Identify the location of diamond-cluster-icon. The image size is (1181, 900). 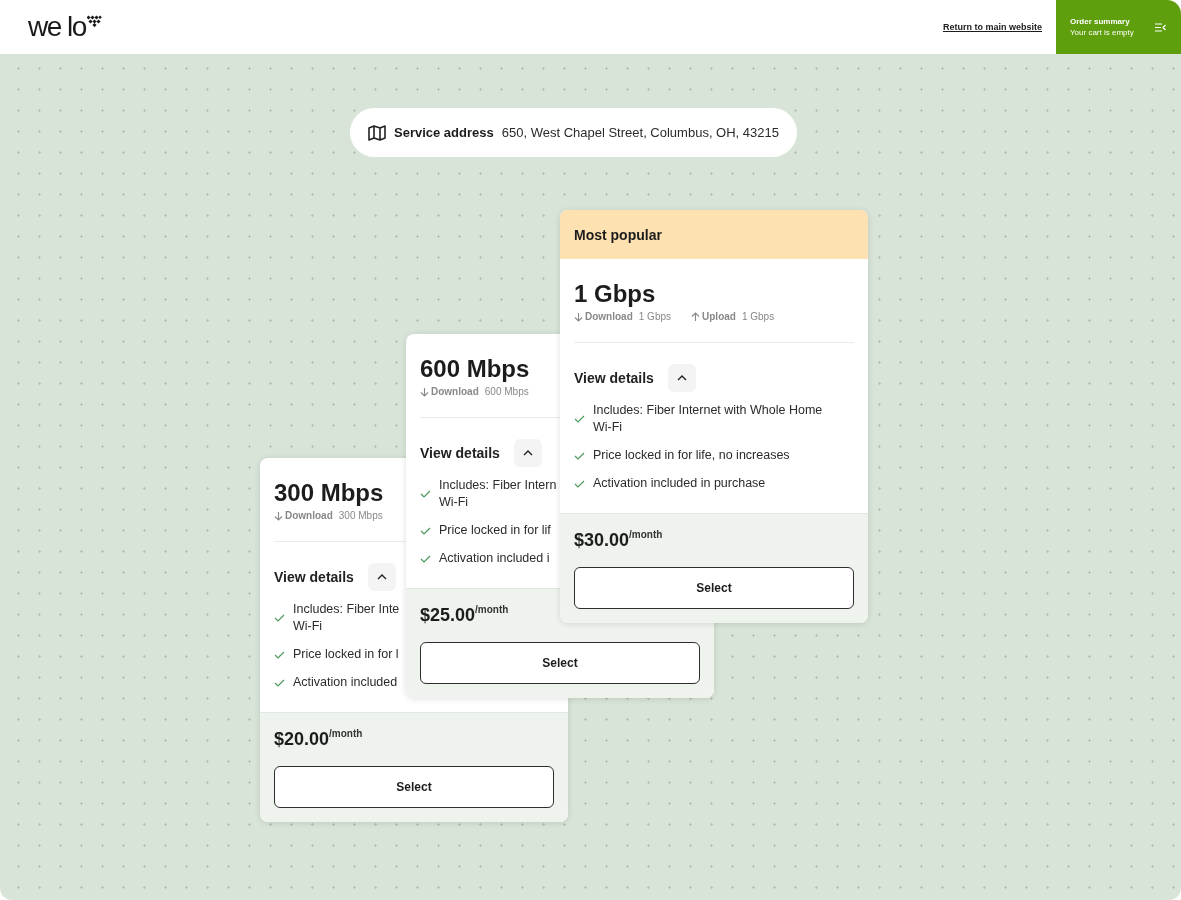
(94, 21).